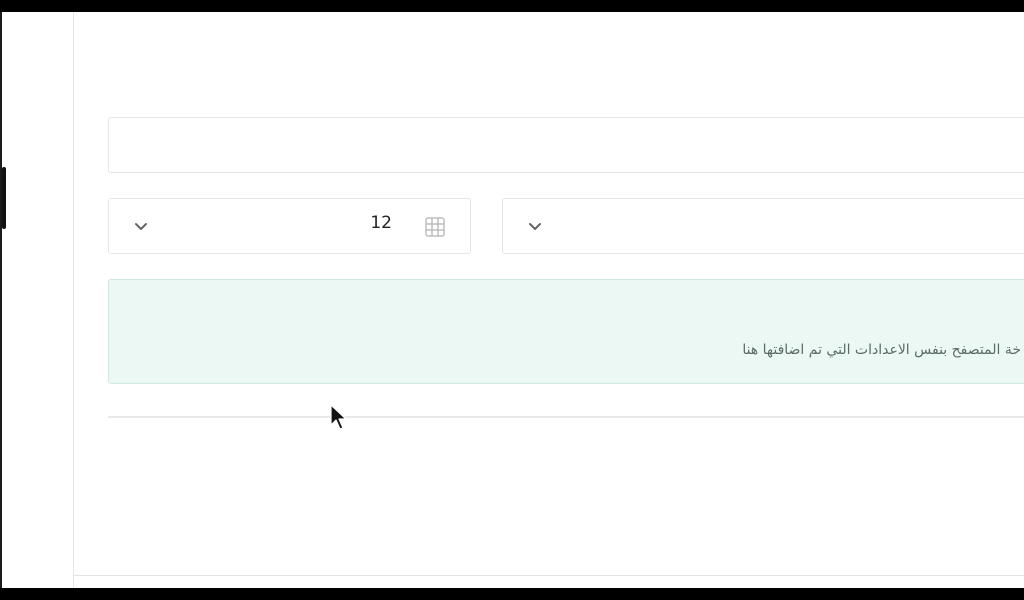  Describe the element at coordinates (1, 300) in the screenshot. I see `window-edge` at that location.